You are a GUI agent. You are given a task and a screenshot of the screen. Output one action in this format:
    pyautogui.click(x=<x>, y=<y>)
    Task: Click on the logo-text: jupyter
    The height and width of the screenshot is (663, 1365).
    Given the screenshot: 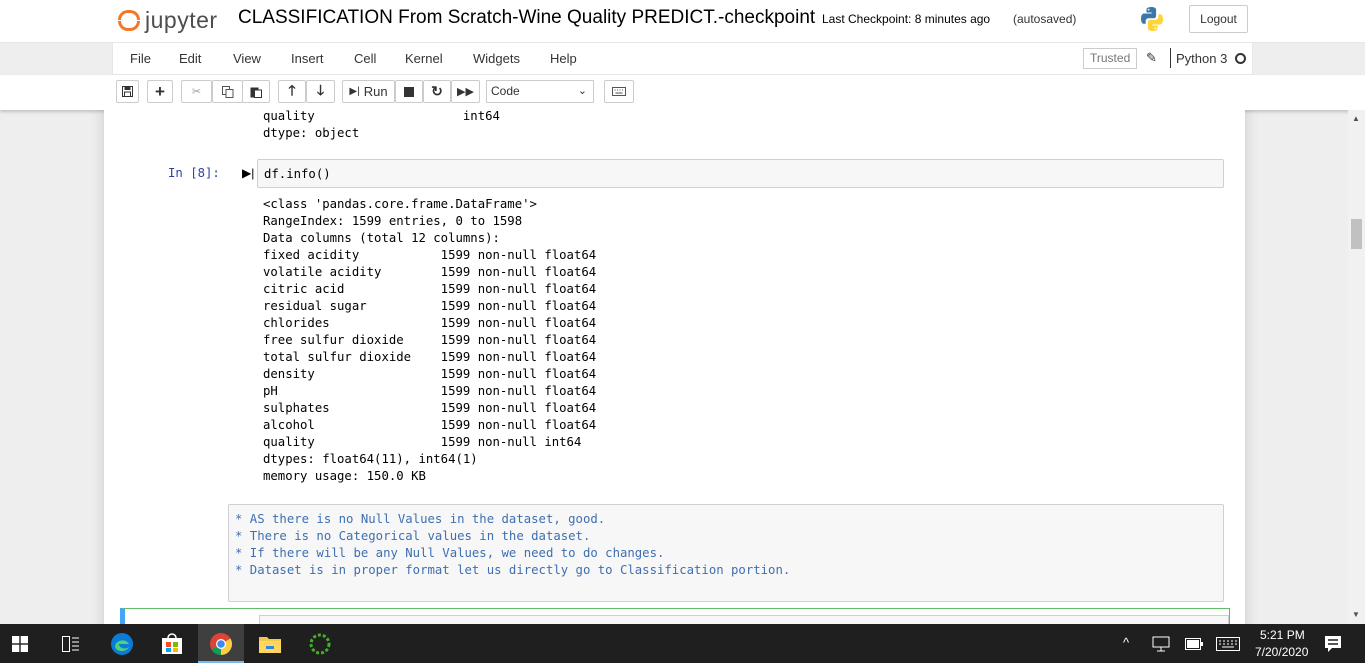 What is the action you would take?
    pyautogui.click(x=181, y=19)
    